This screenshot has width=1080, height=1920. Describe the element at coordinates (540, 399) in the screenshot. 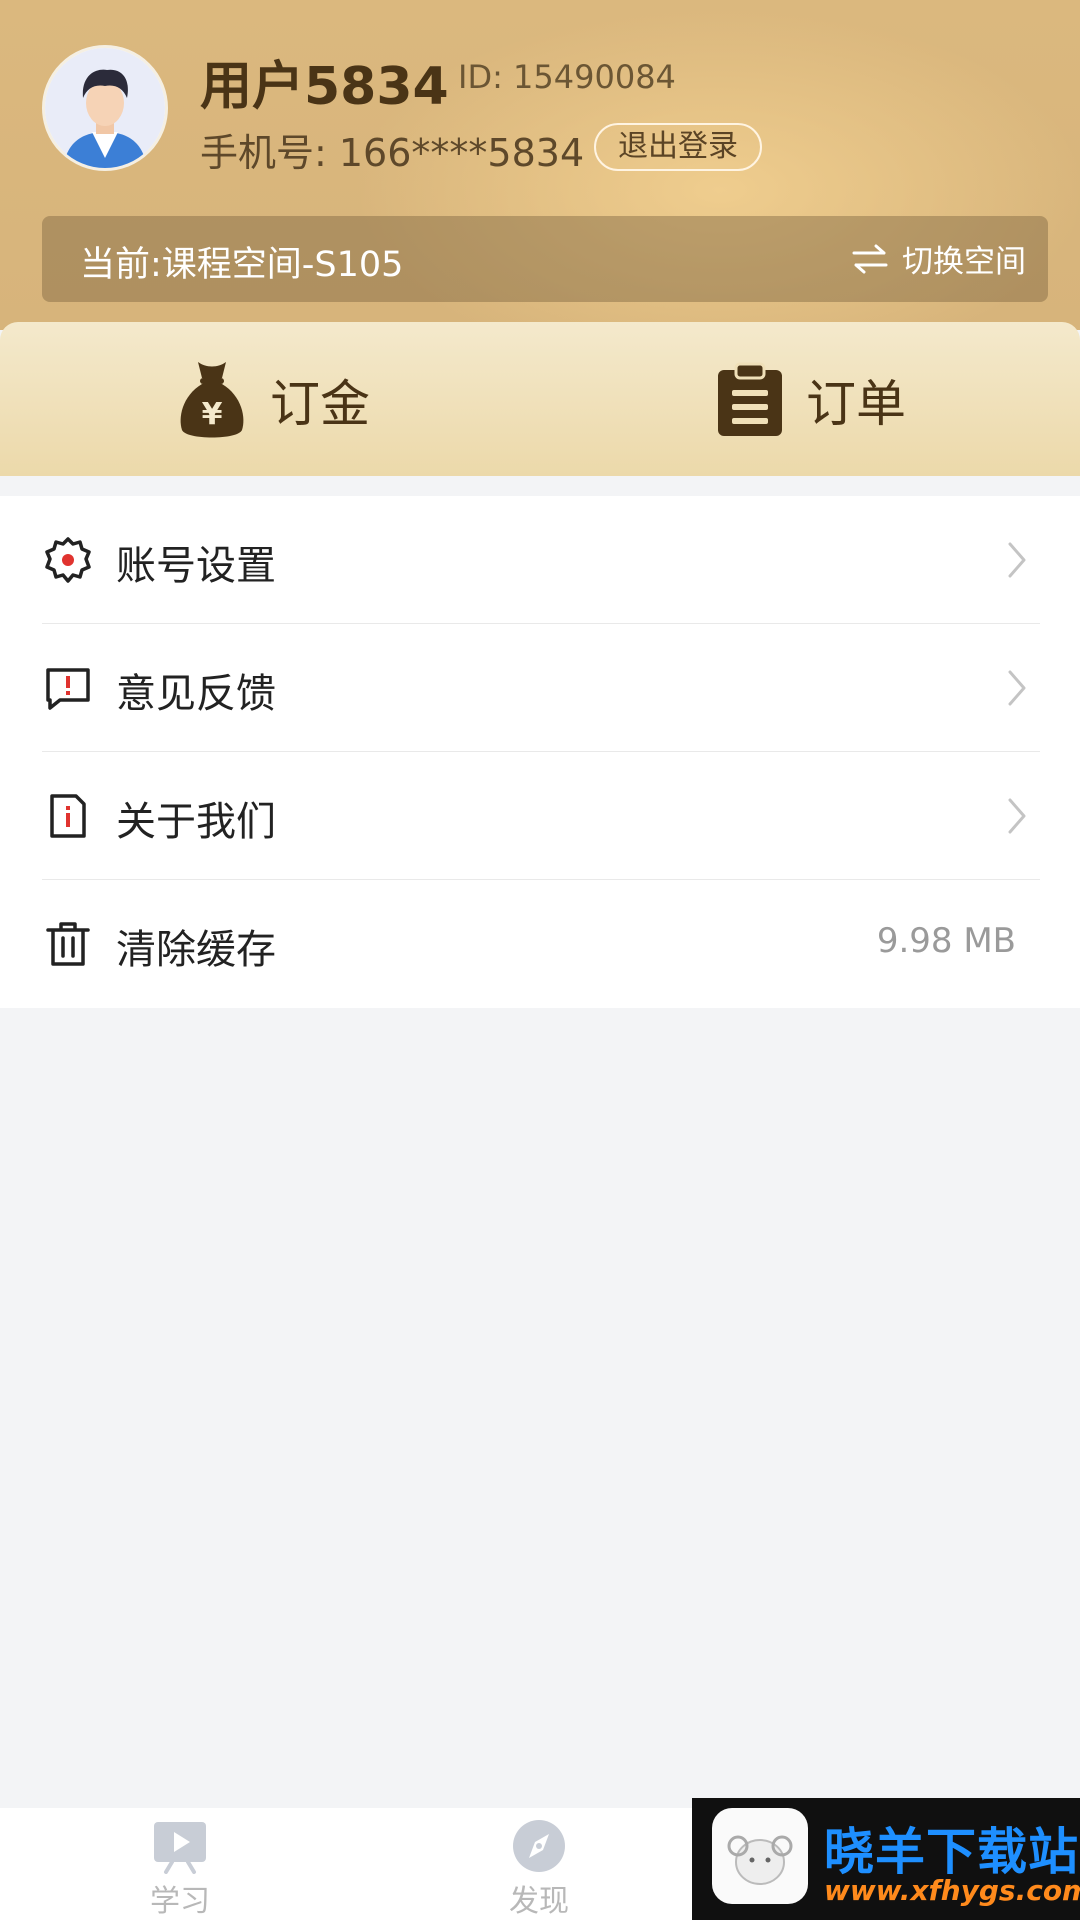

I see `quick-actions: ¥ 订金 订单` at that location.